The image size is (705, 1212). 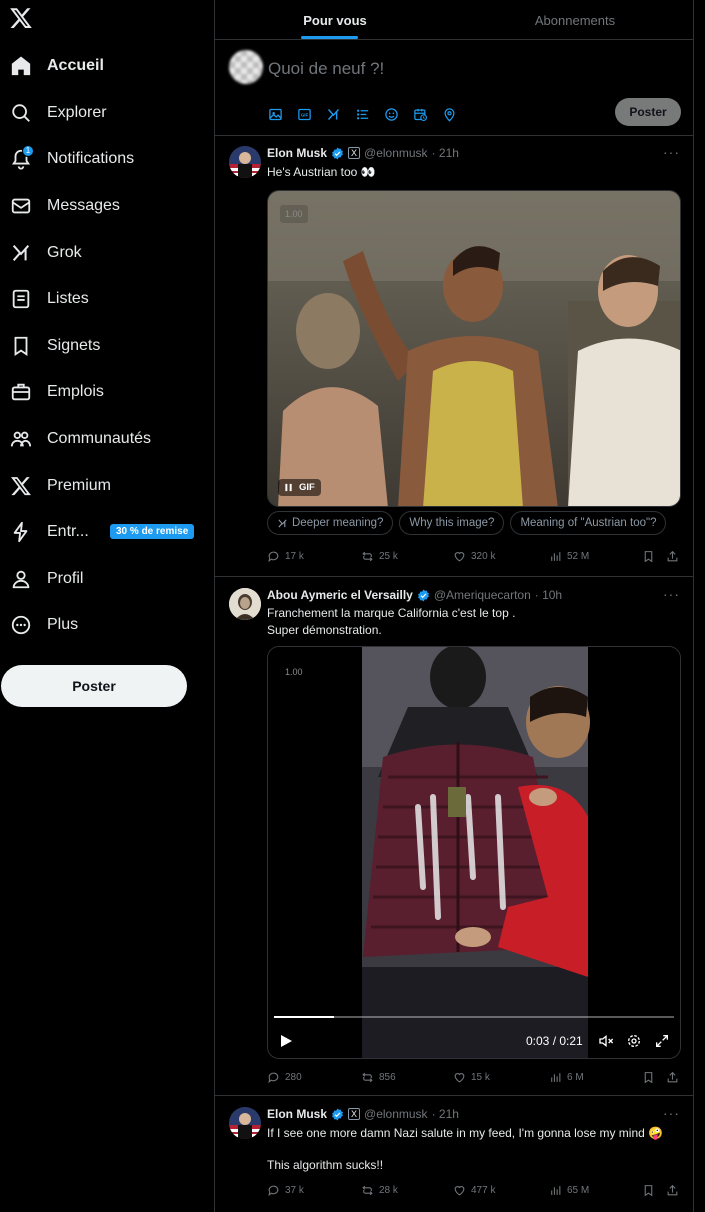 I want to click on settings-icon, so click(x=634, y=1041).